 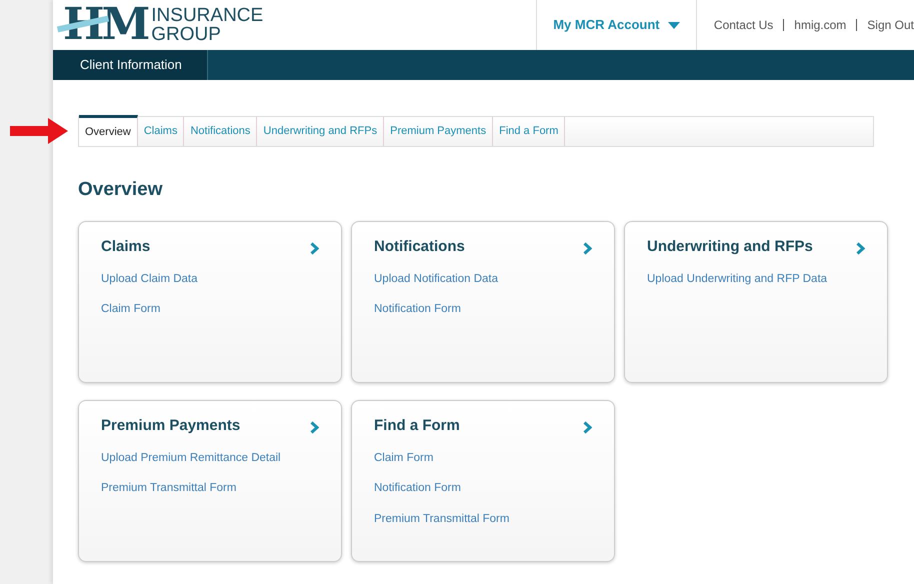 I want to click on tab: Claims, so click(x=161, y=131).